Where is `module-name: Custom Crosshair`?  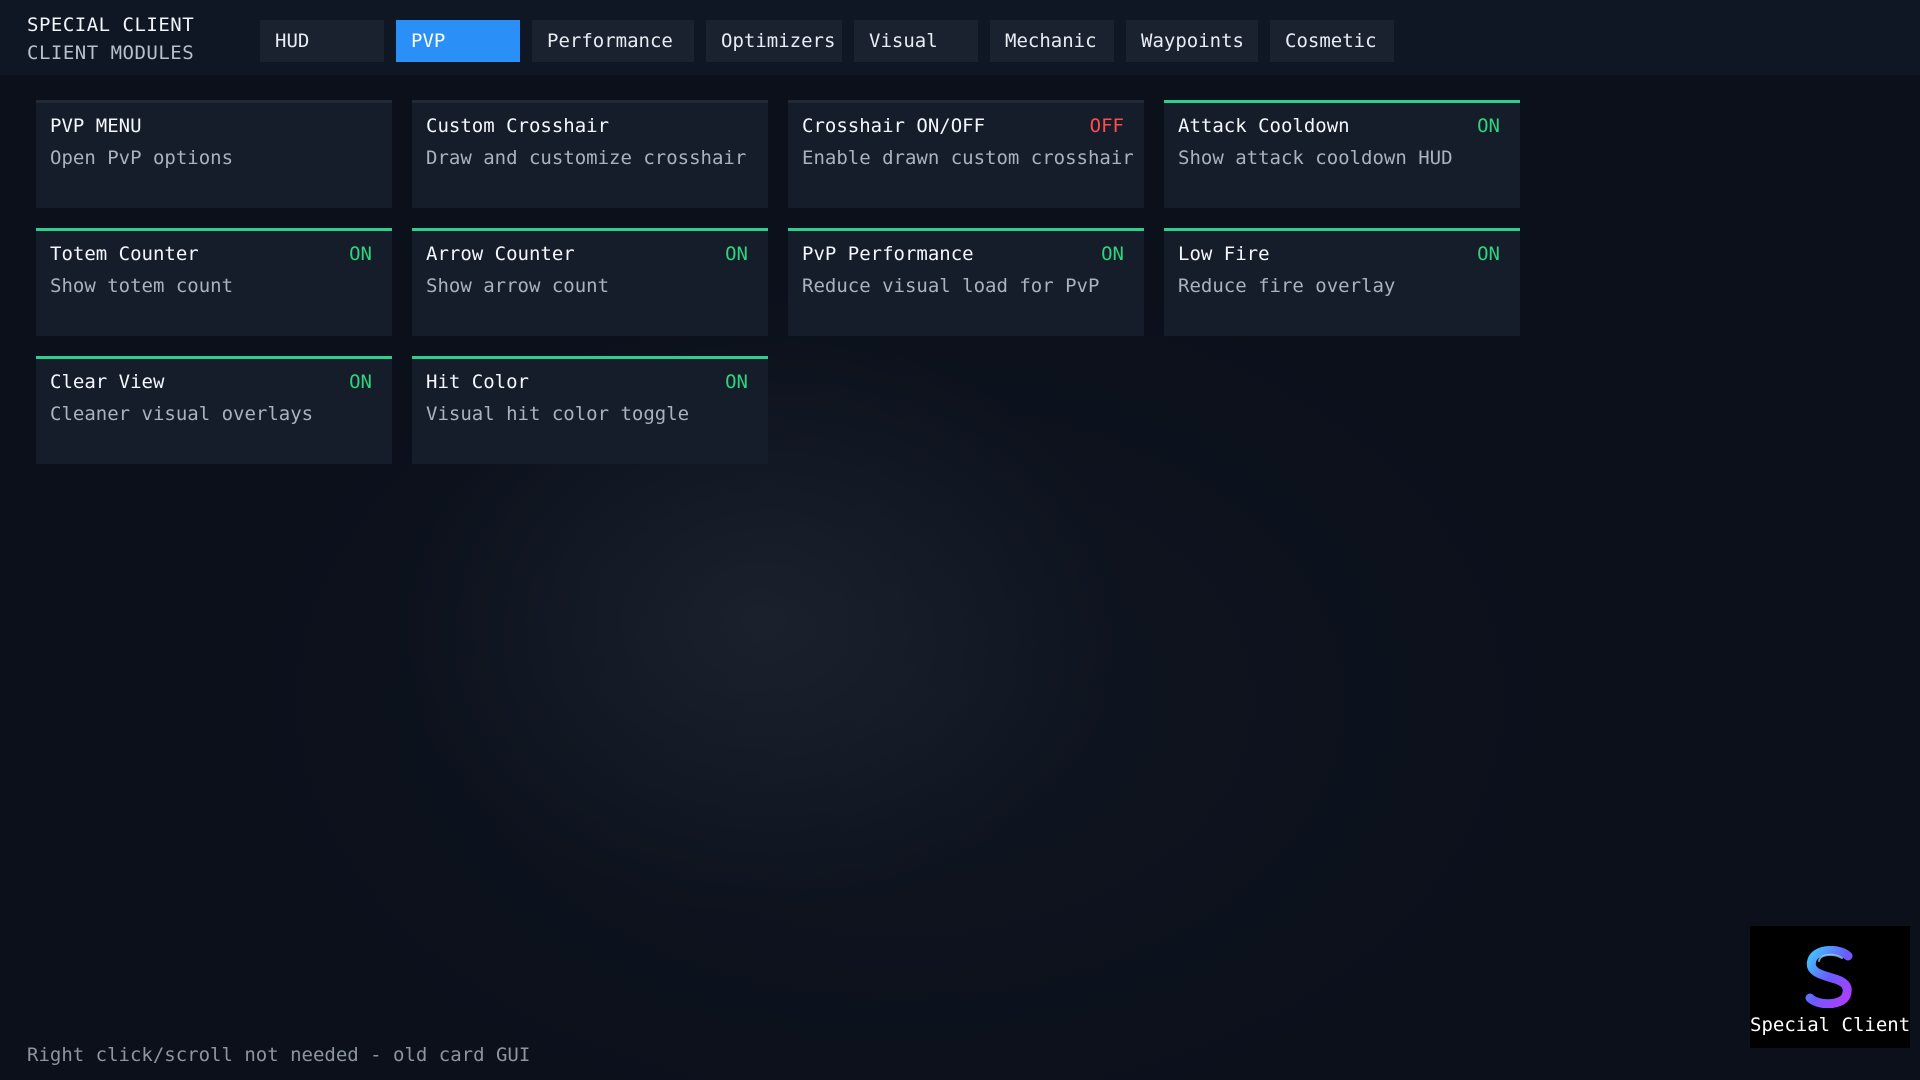 module-name: Custom Crosshair is located at coordinates (518, 126).